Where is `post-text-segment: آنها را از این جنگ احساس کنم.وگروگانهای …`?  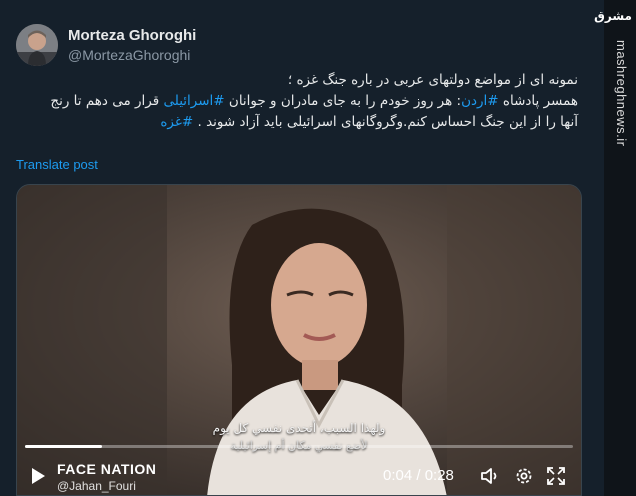
post-text-segment: آنها را از این جنگ احساس کنم.وگروگانهای … is located at coordinates (386, 122).